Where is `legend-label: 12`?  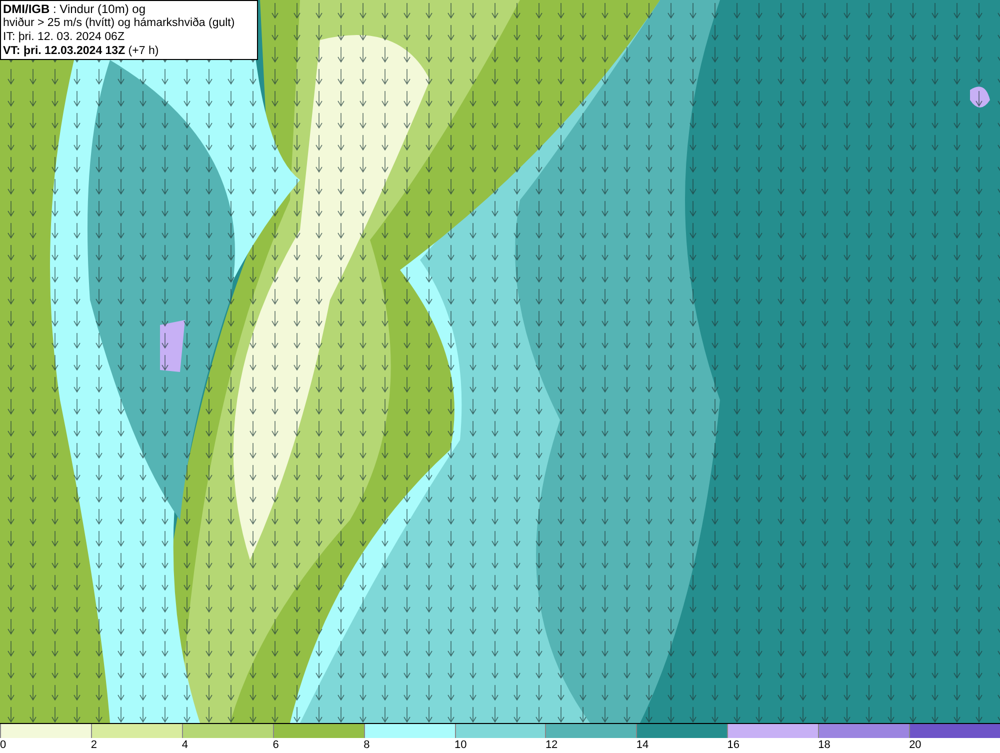
legend-label: 12 is located at coordinates (551, 745).